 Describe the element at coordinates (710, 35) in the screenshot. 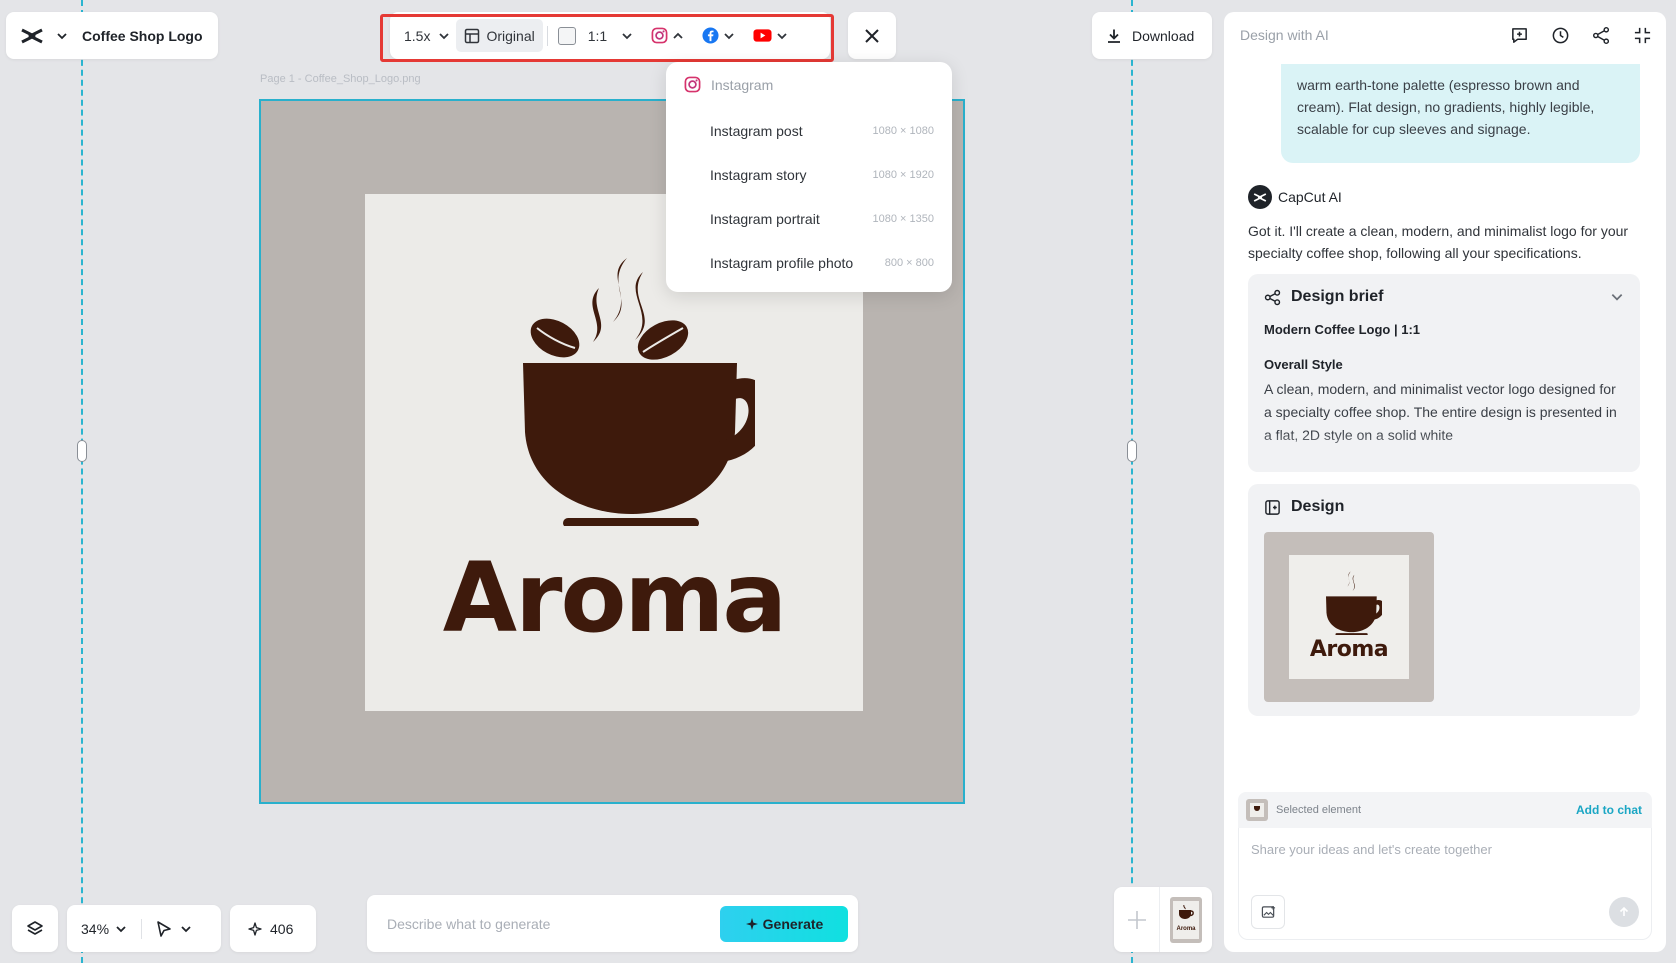

I see `facebook-icon` at that location.